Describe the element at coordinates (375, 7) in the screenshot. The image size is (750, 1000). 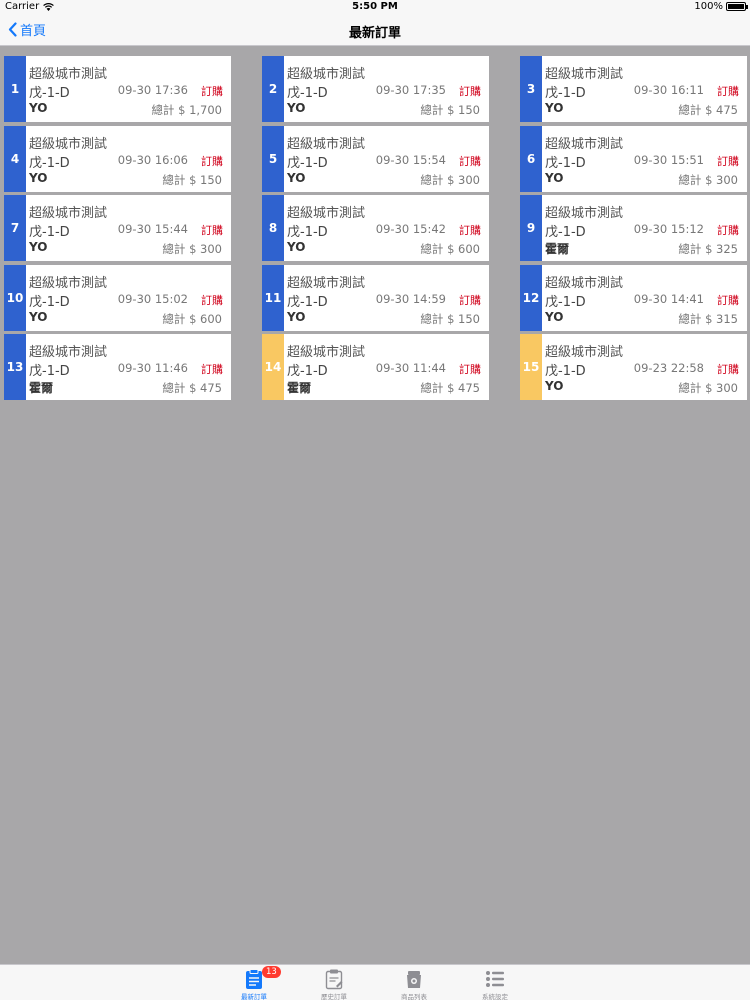
I see `status-bar: Carrier 5:50 PM 100%` at that location.